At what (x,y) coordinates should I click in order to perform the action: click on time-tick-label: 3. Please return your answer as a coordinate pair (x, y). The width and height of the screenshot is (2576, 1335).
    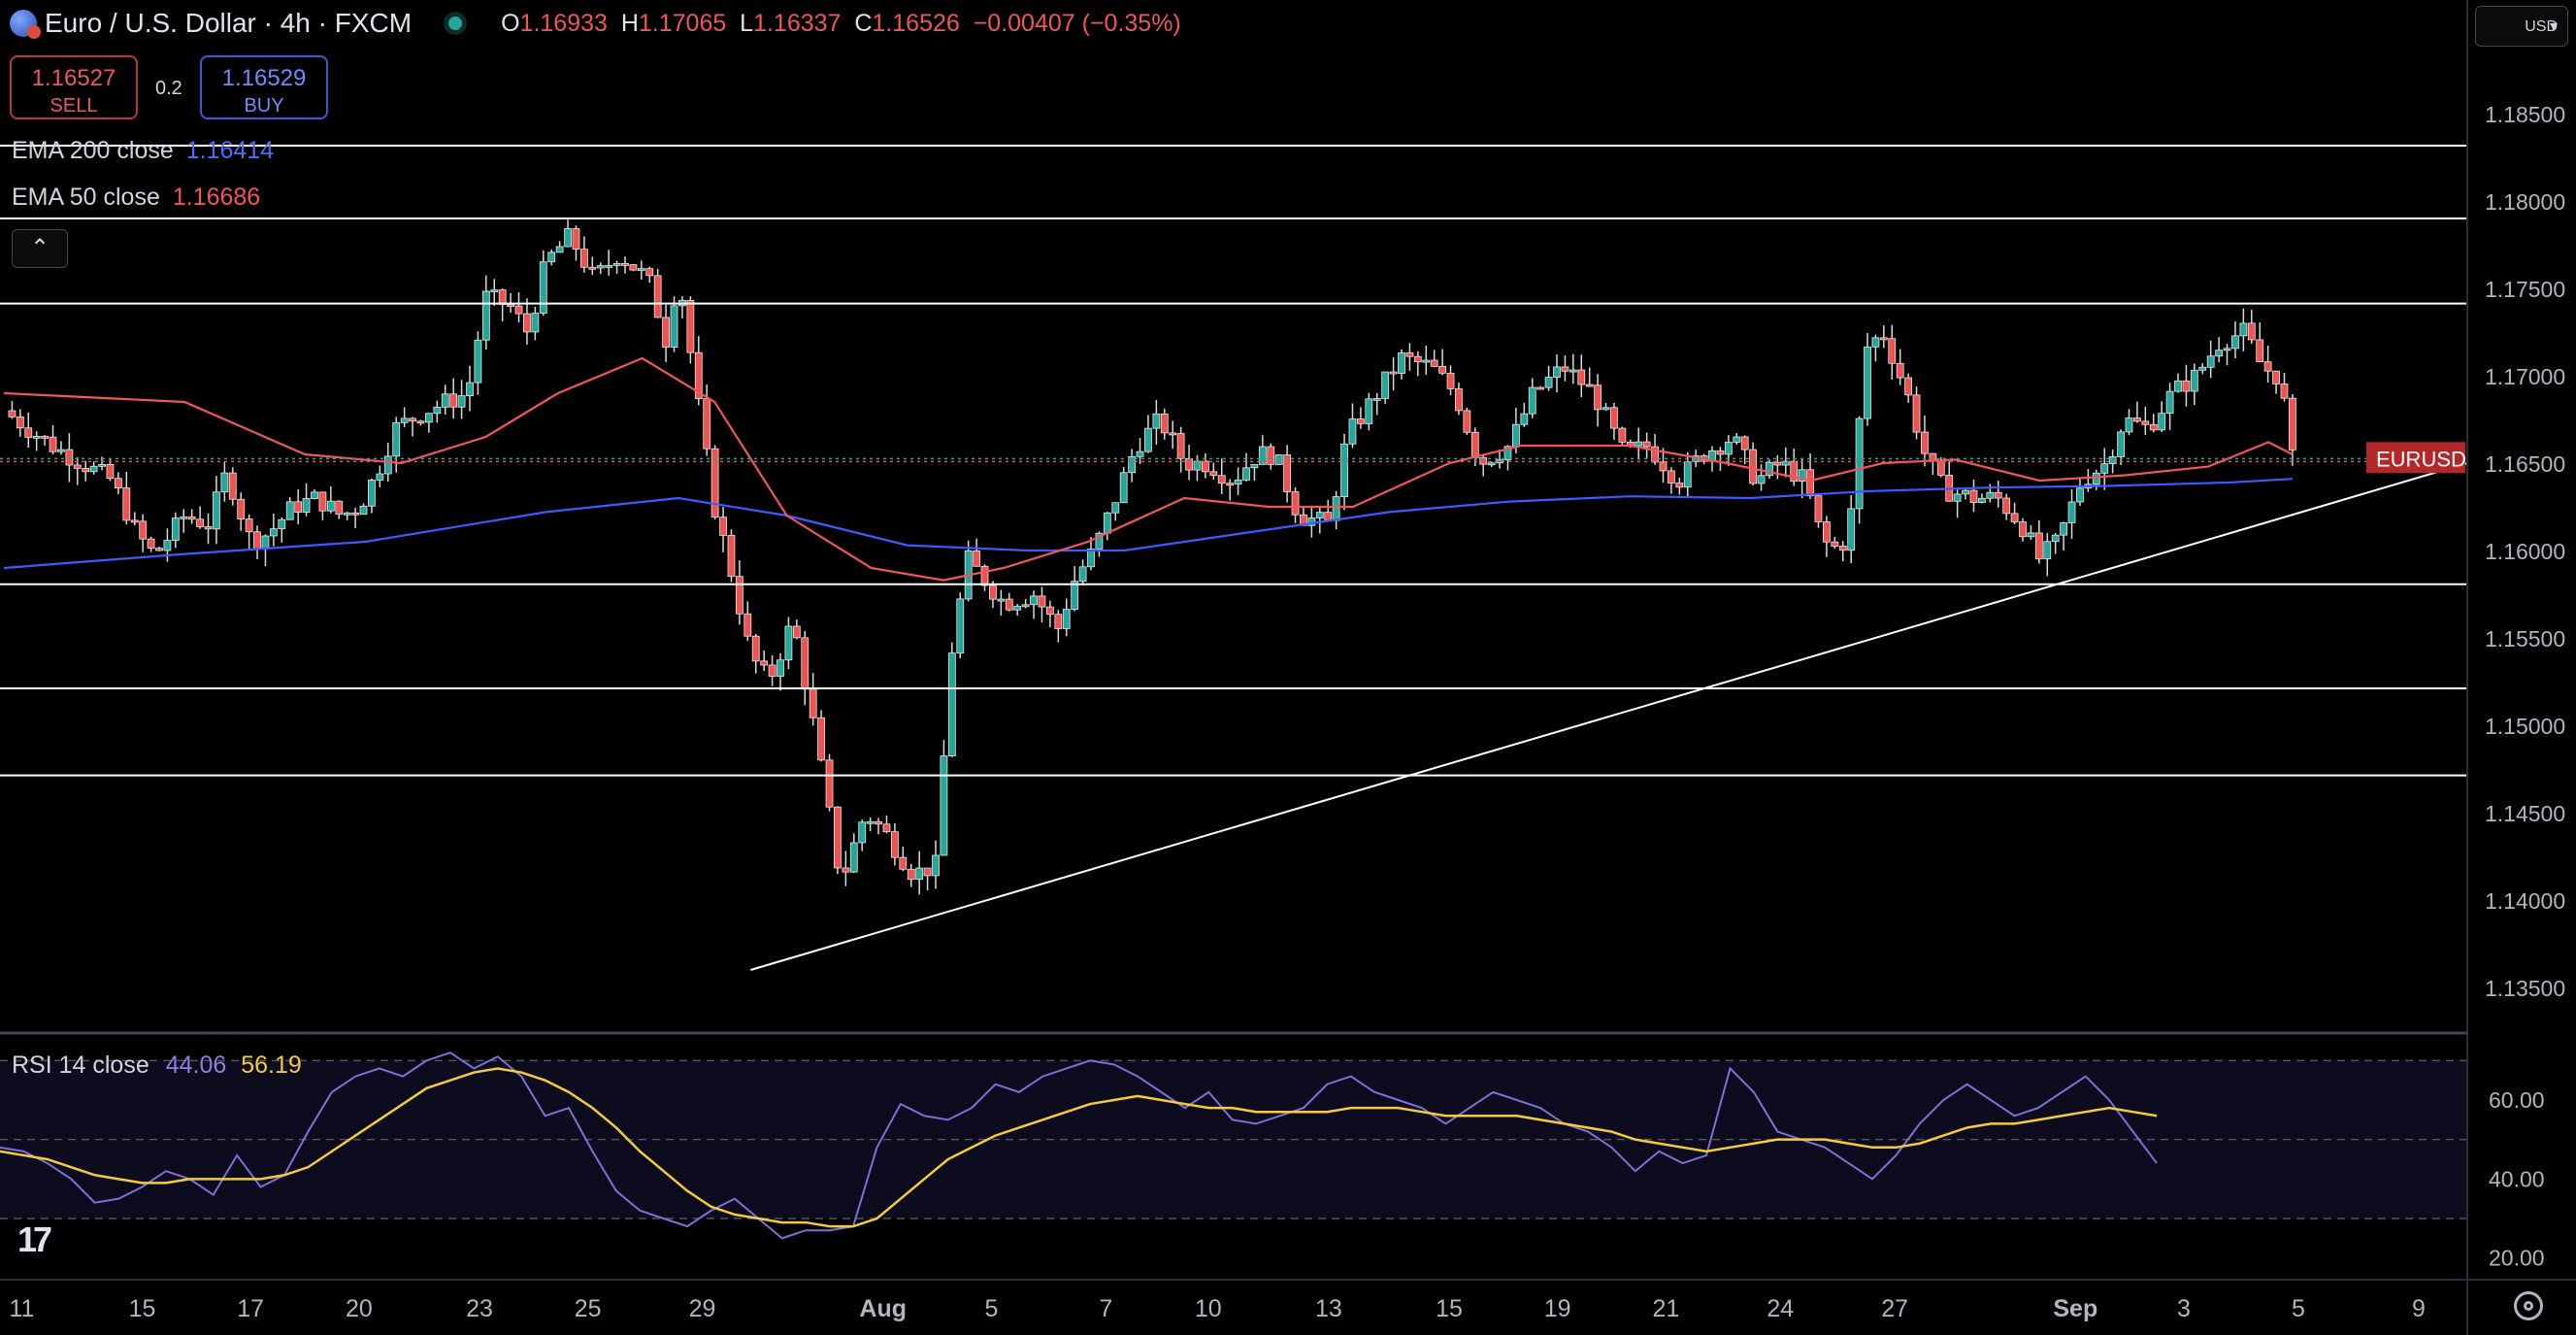
    Looking at the image, I should click on (2184, 1308).